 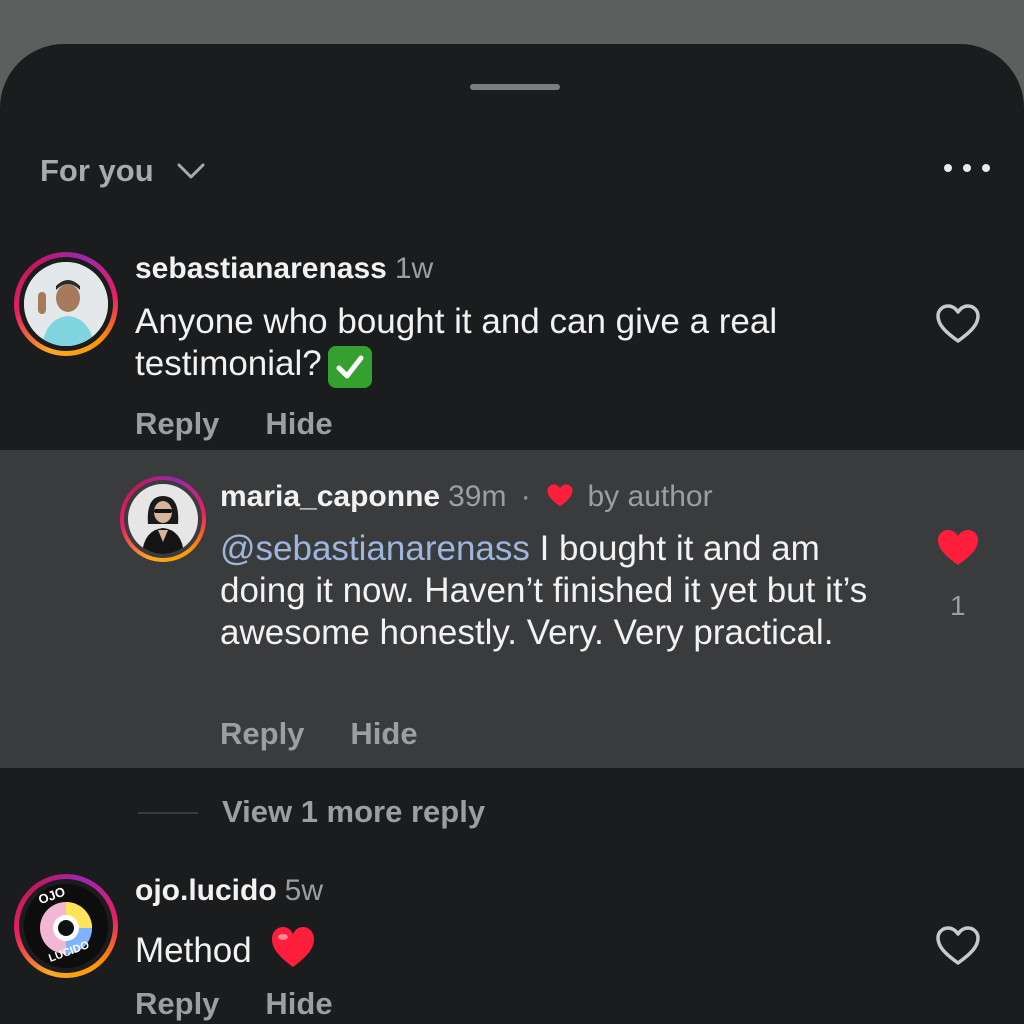 I want to click on author-heart-icon, so click(x=560, y=499).